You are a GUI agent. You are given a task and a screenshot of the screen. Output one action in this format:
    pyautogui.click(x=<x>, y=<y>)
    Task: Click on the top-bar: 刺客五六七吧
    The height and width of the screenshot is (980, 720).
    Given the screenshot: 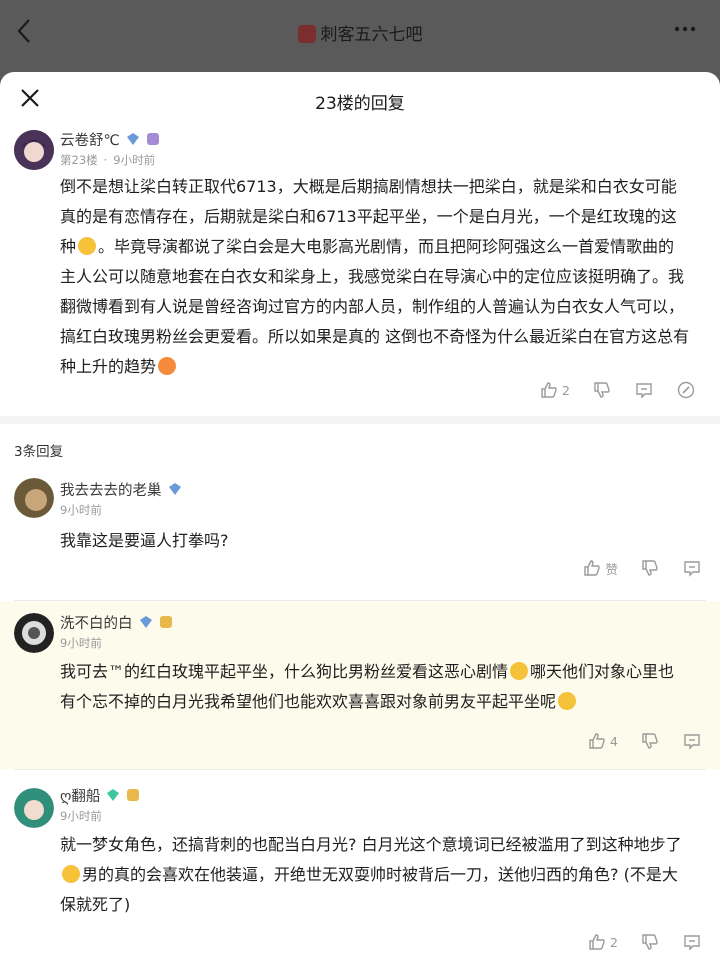 What is the action you would take?
    pyautogui.click(x=360, y=33)
    